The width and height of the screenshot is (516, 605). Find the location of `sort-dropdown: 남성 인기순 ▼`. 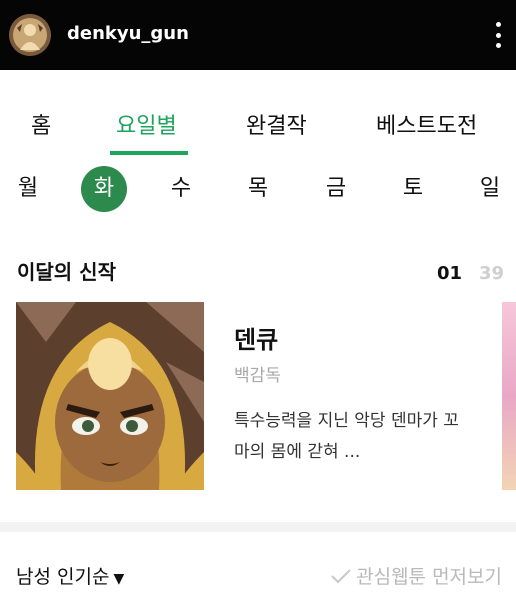

sort-dropdown: 남성 인기순 ▼ is located at coordinates (70, 575).